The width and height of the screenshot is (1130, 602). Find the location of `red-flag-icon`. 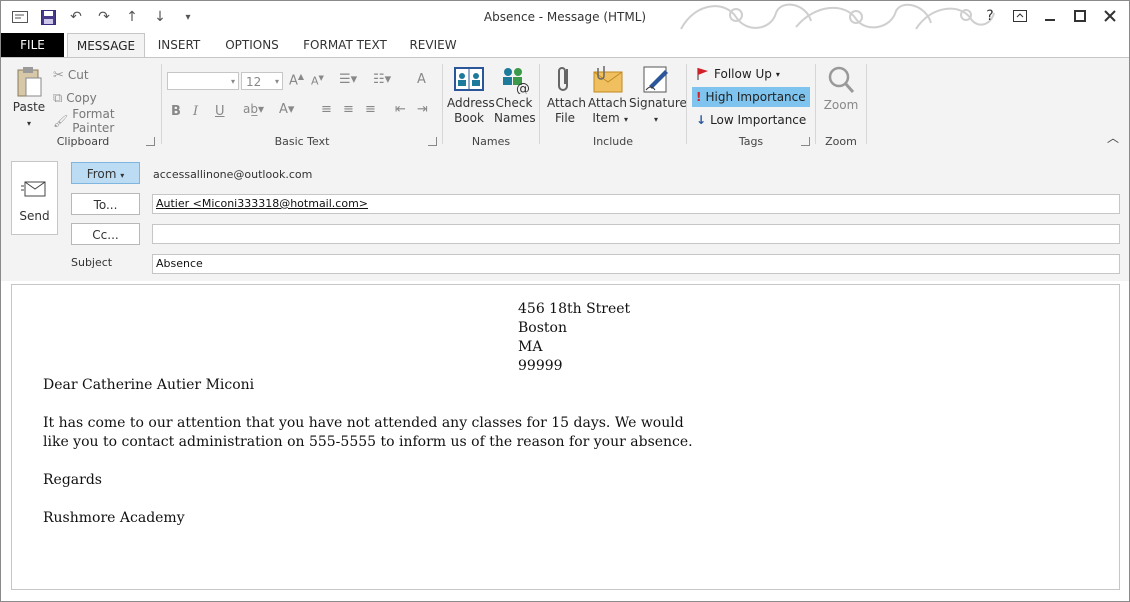

red-flag-icon is located at coordinates (702, 74).